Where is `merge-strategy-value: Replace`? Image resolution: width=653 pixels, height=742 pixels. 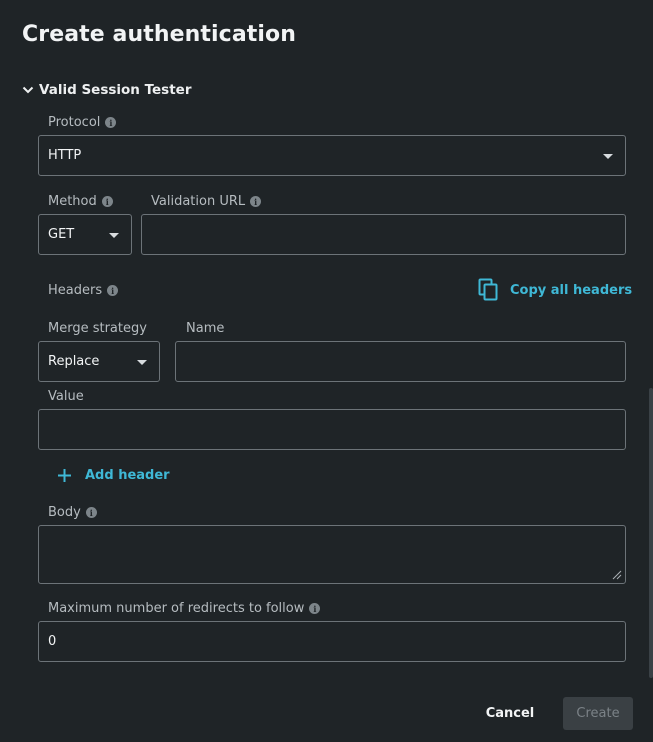
merge-strategy-value: Replace is located at coordinates (74, 361).